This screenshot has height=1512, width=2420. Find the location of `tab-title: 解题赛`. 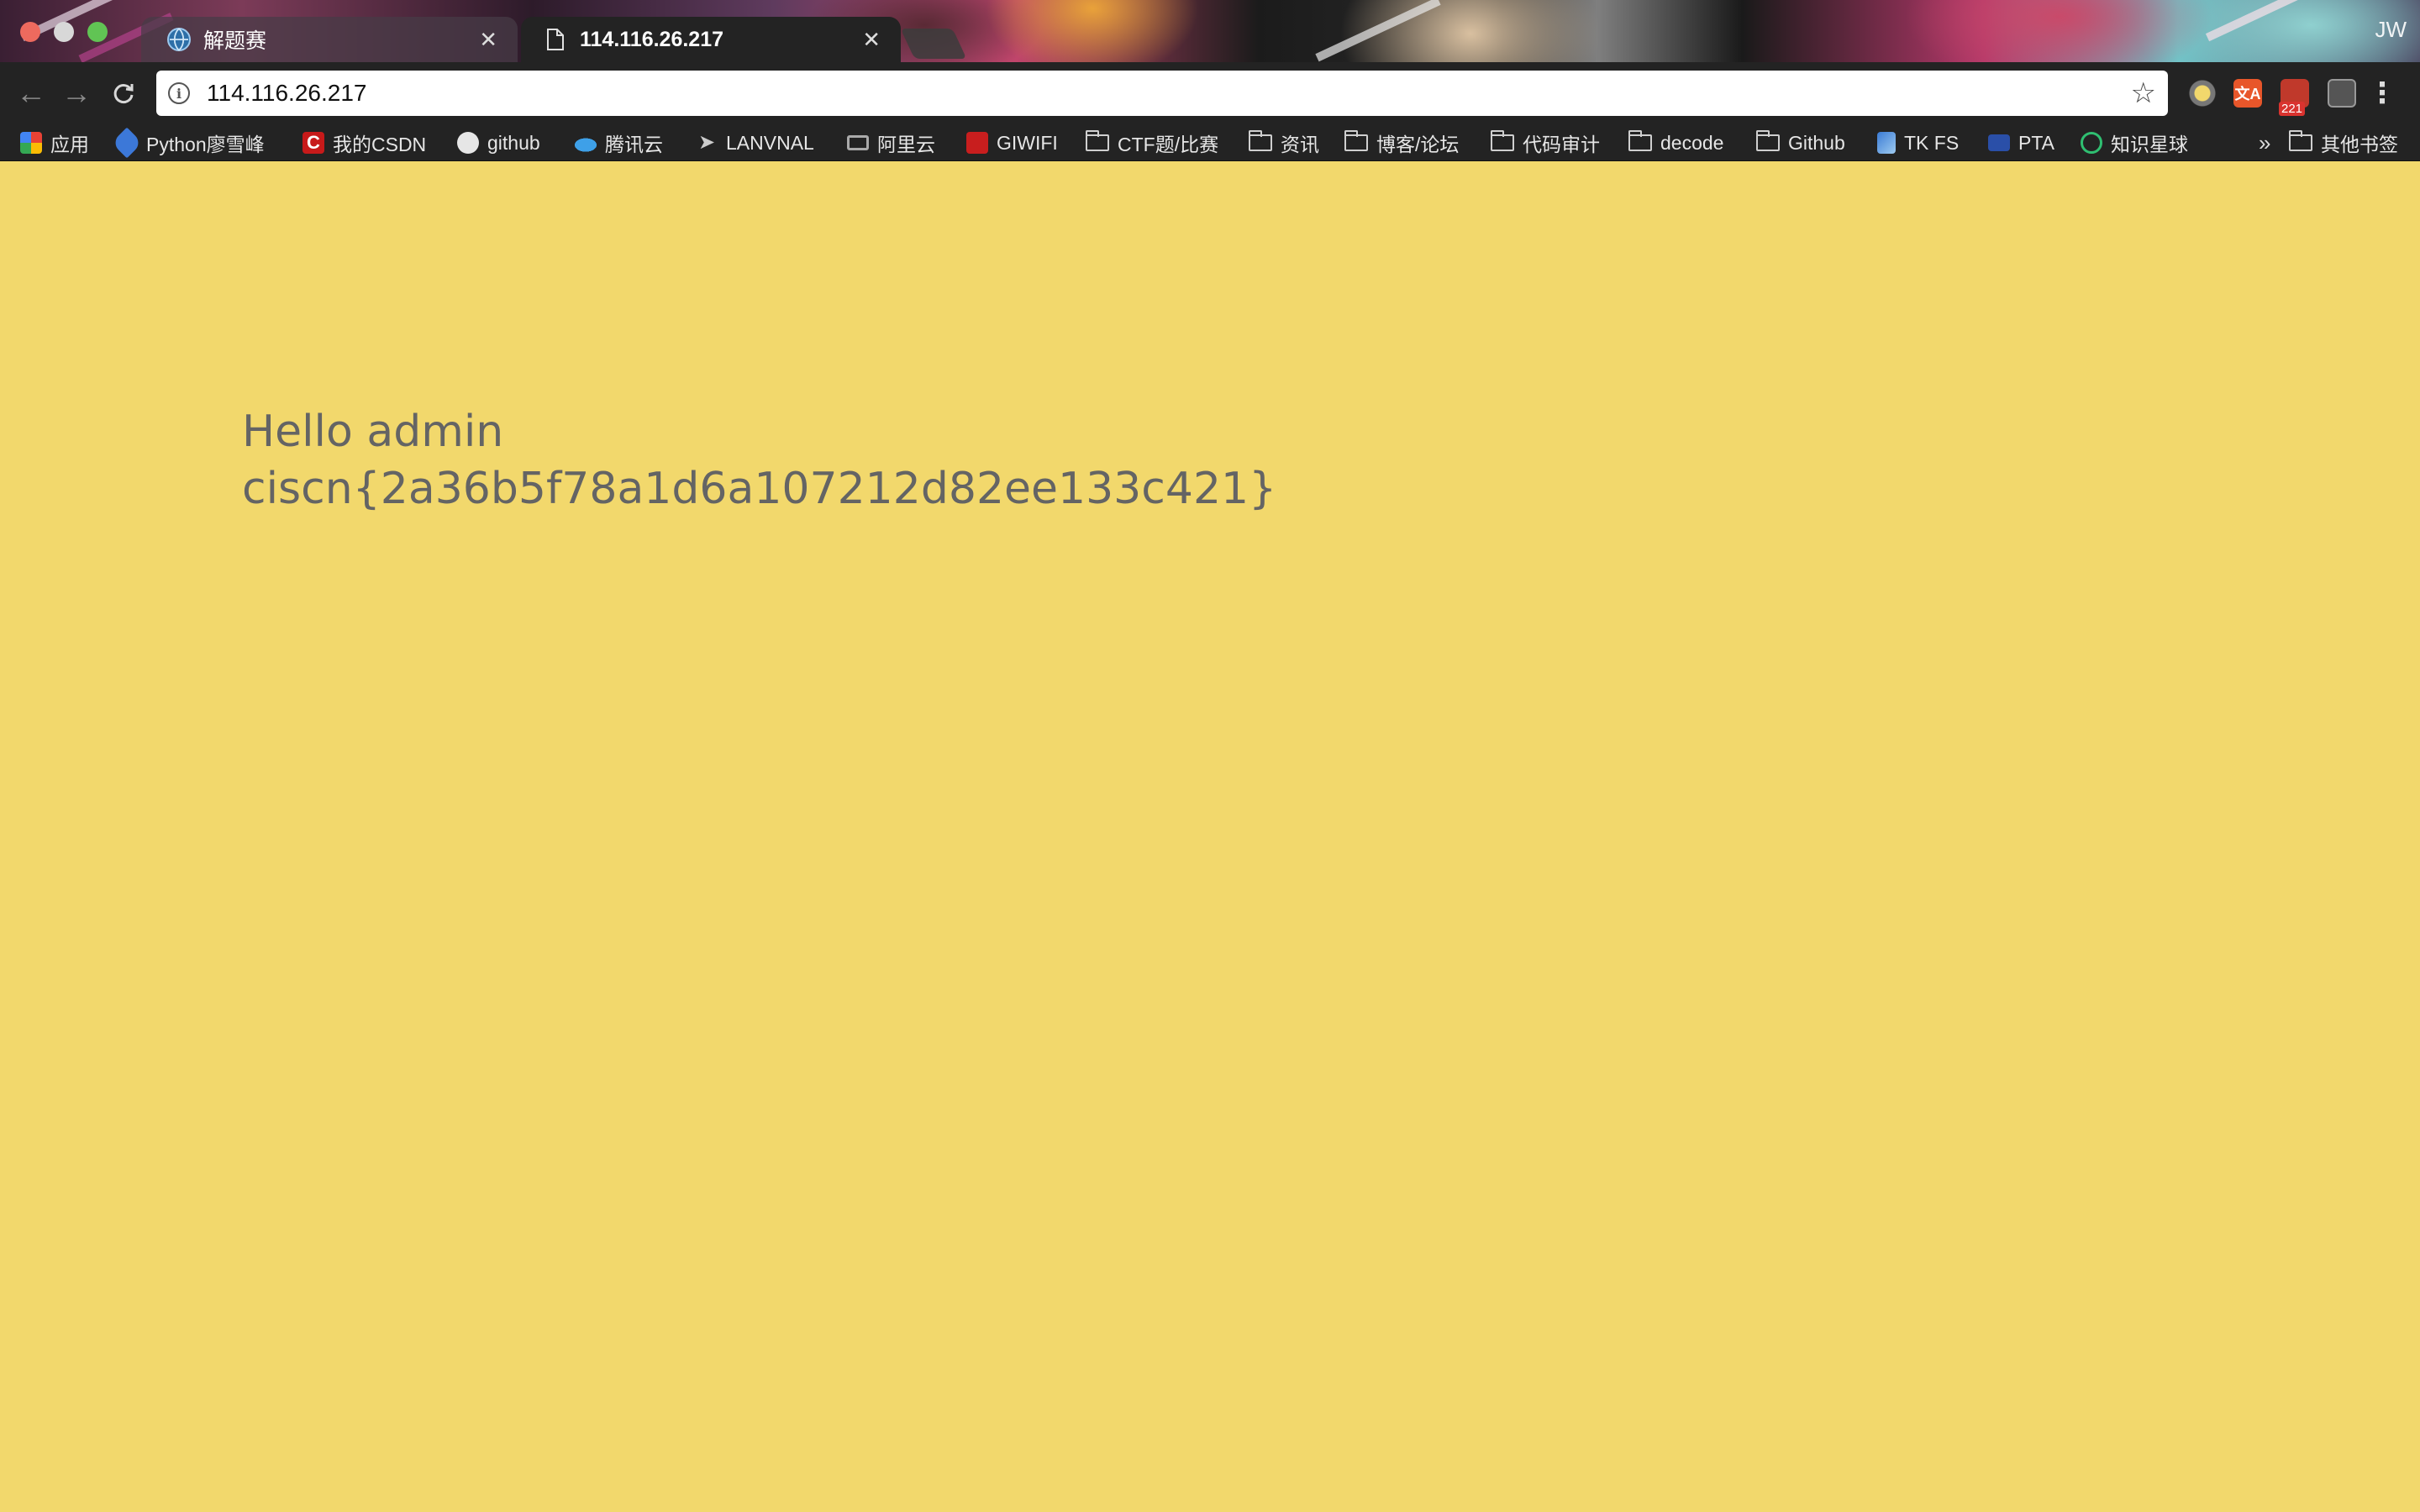

tab-title: 解题赛 is located at coordinates (235, 41).